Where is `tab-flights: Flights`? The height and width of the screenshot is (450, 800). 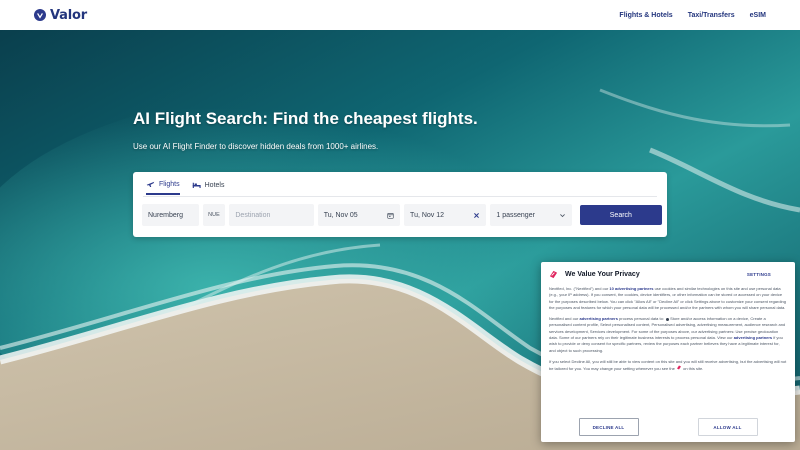 tab-flights: Flights is located at coordinates (163, 187).